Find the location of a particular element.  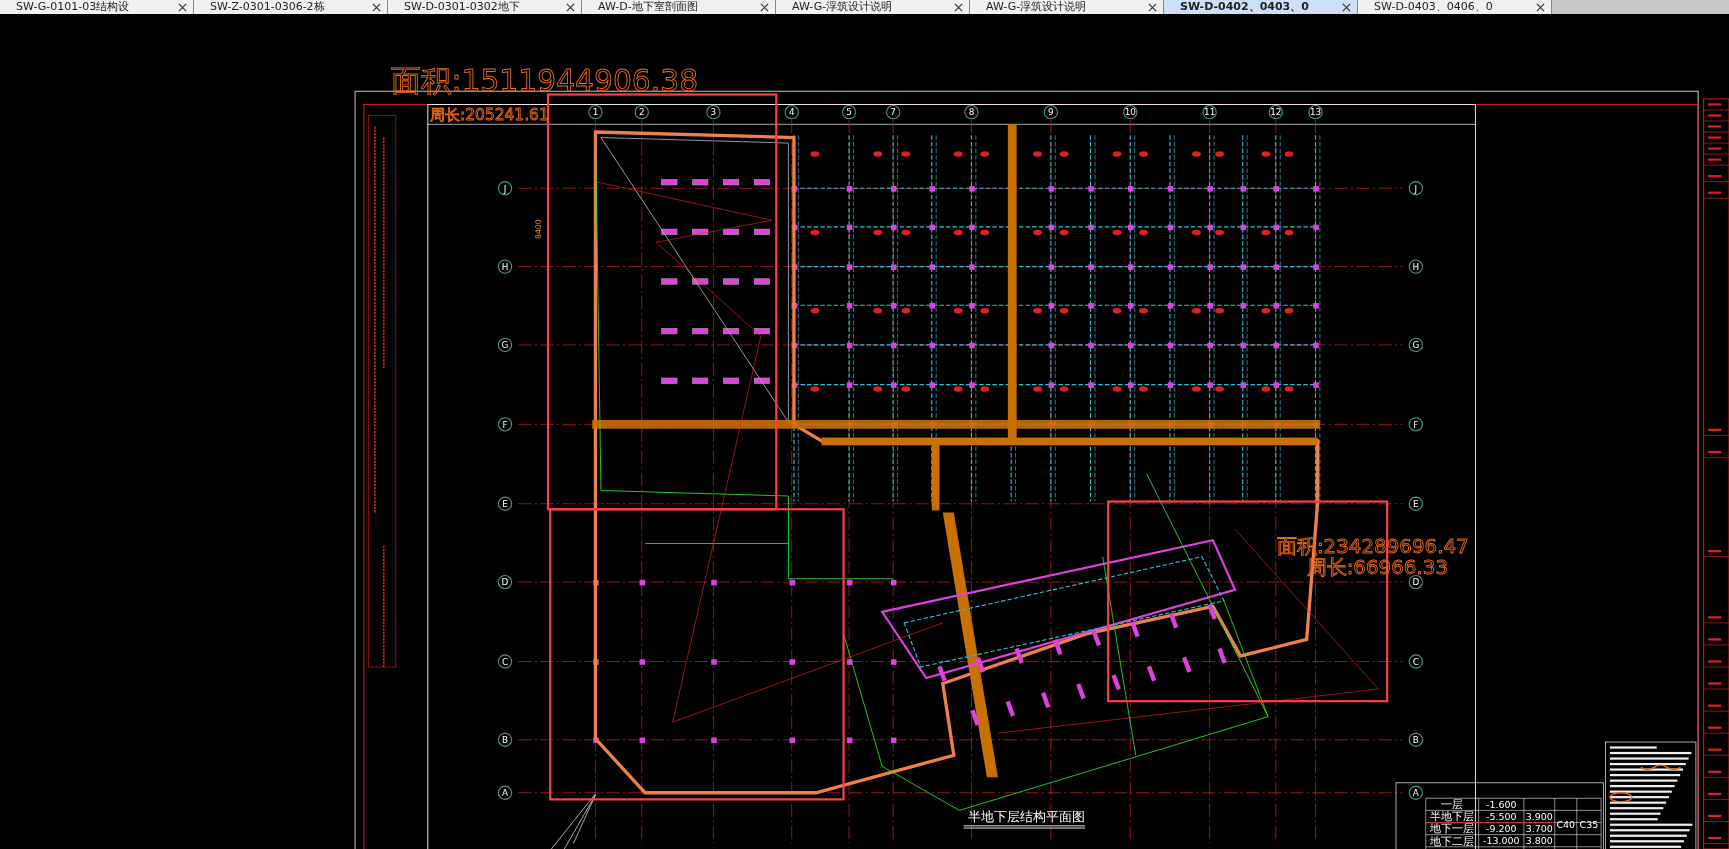

document-tab: SW-Z-0301-0306-2栋 is located at coordinates (291, 7).